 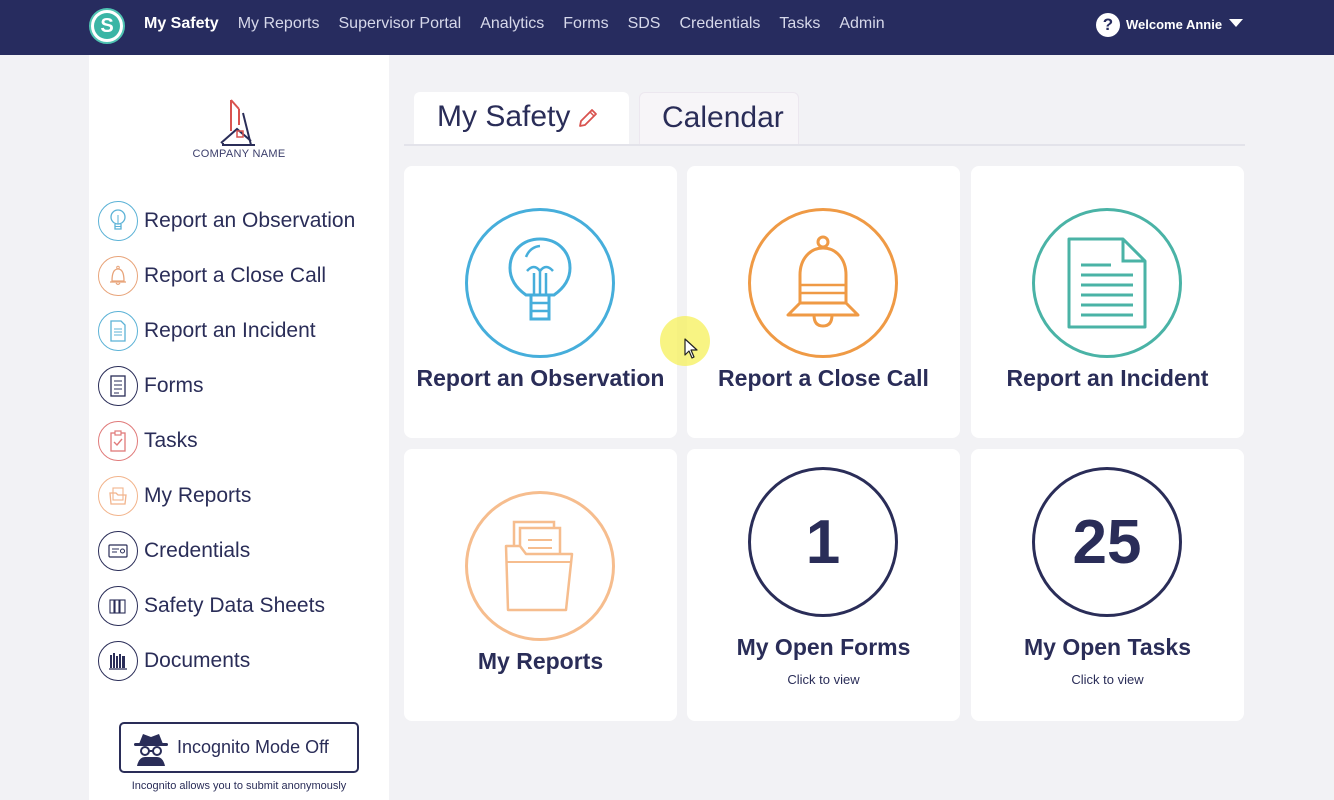 I want to click on nav-link-tasks: Tasks, so click(x=799, y=24).